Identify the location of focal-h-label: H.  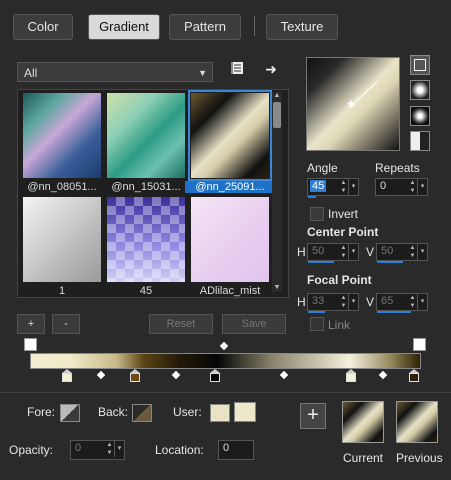
(301, 302).